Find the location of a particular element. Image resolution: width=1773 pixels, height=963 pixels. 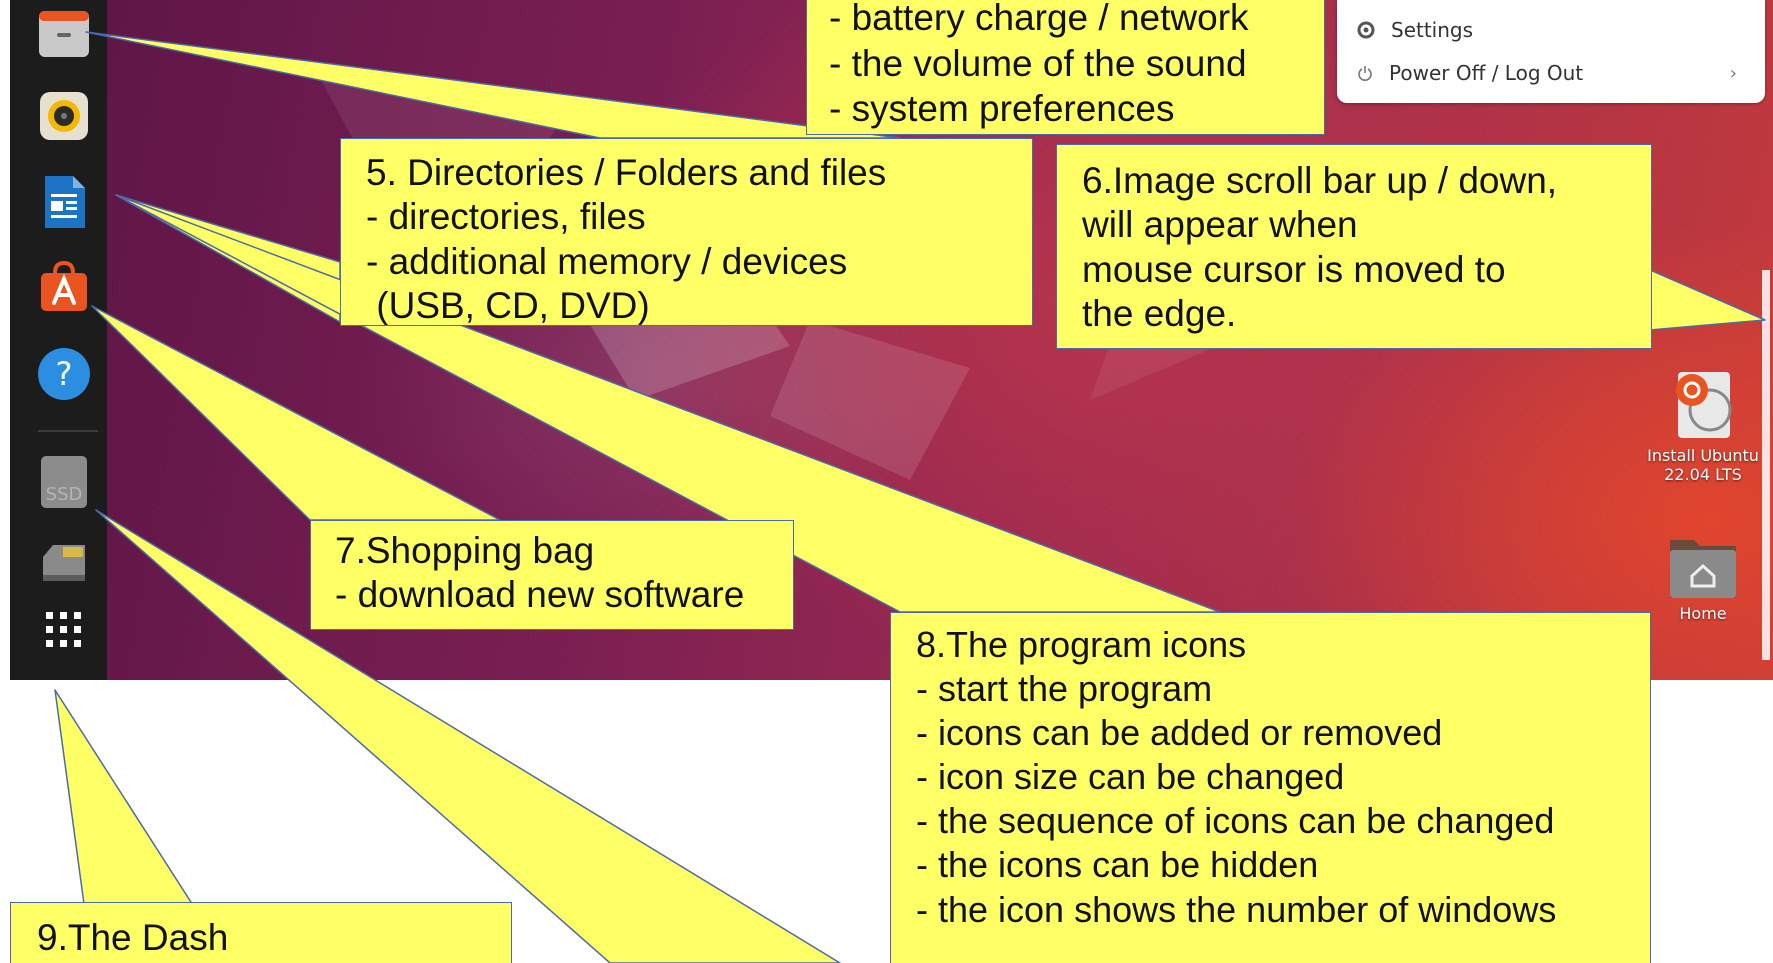

callout-8-line: - the icons can be hidden is located at coordinates (1117, 865).